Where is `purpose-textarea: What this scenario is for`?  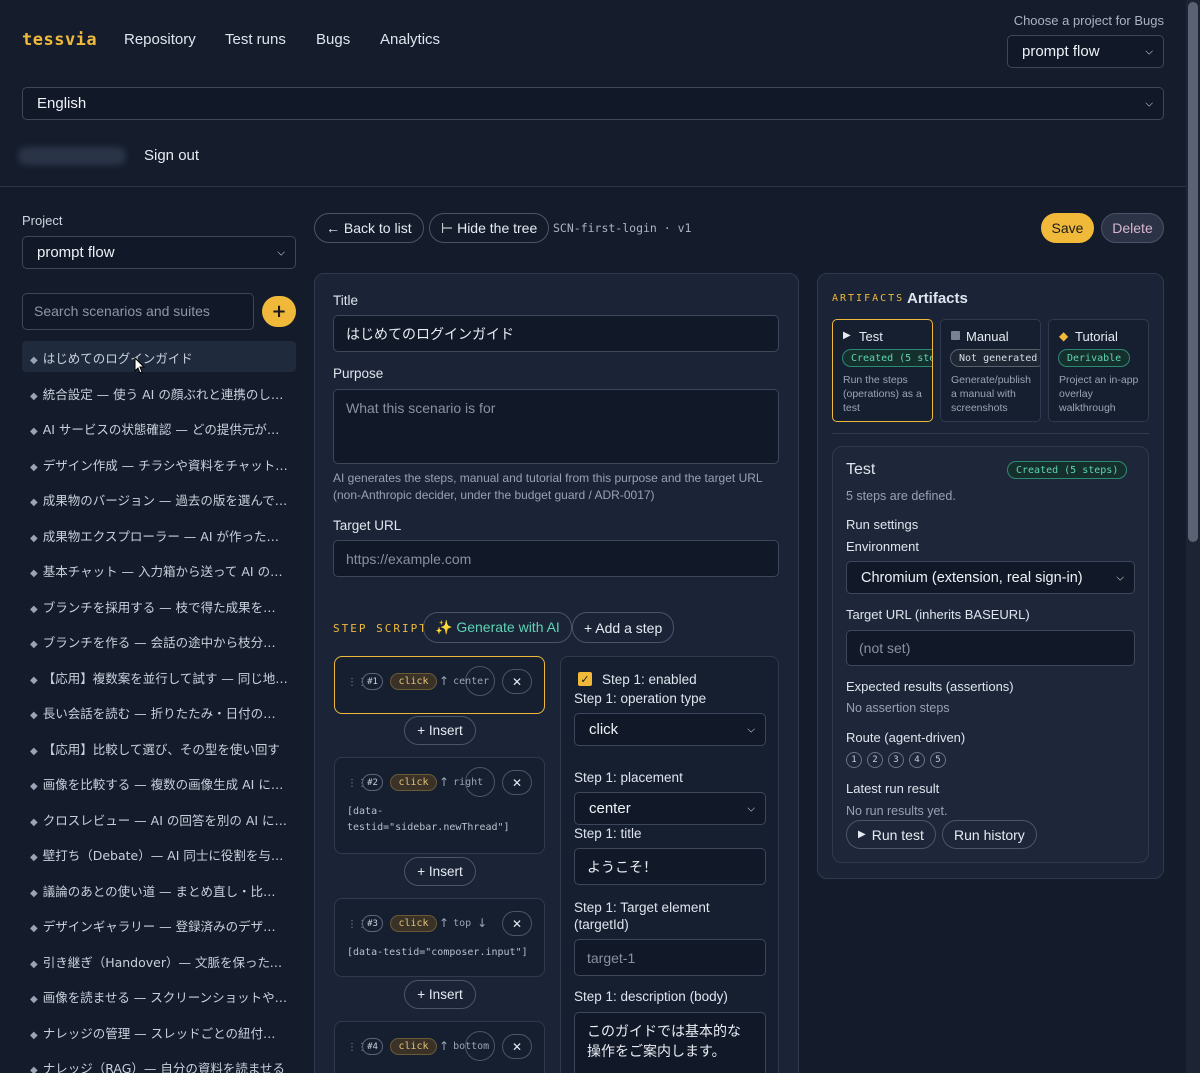
purpose-textarea: What this scenario is for is located at coordinates (556, 426).